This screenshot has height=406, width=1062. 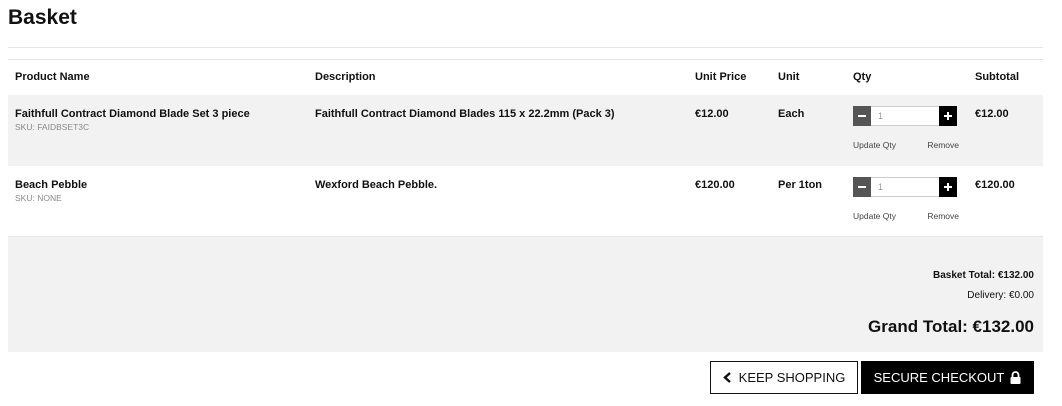 I want to click on header-description: Description, so click(x=498, y=77).